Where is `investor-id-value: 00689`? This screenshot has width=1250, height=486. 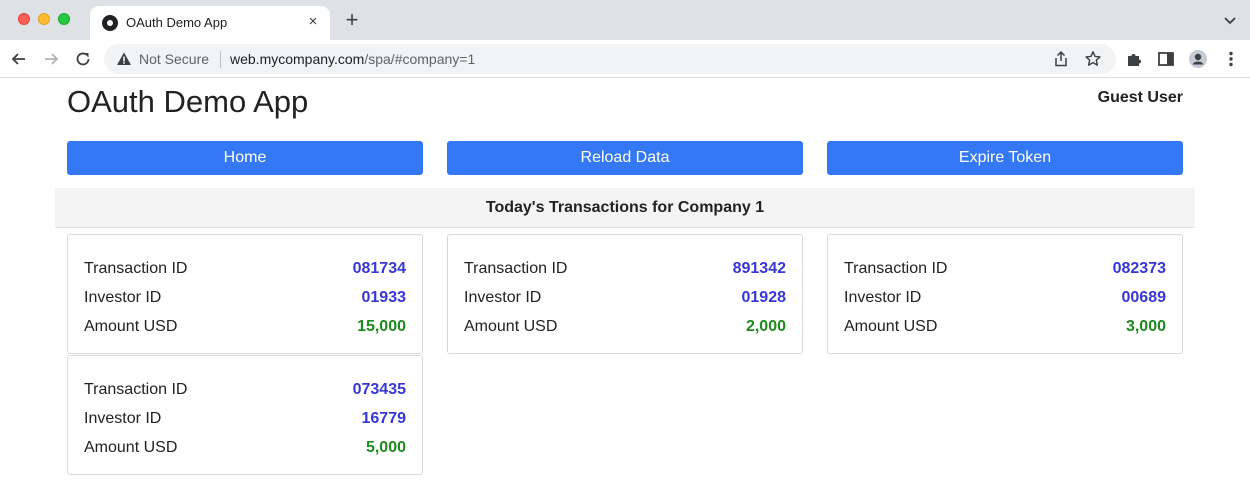
investor-id-value: 00689 is located at coordinates (1144, 297).